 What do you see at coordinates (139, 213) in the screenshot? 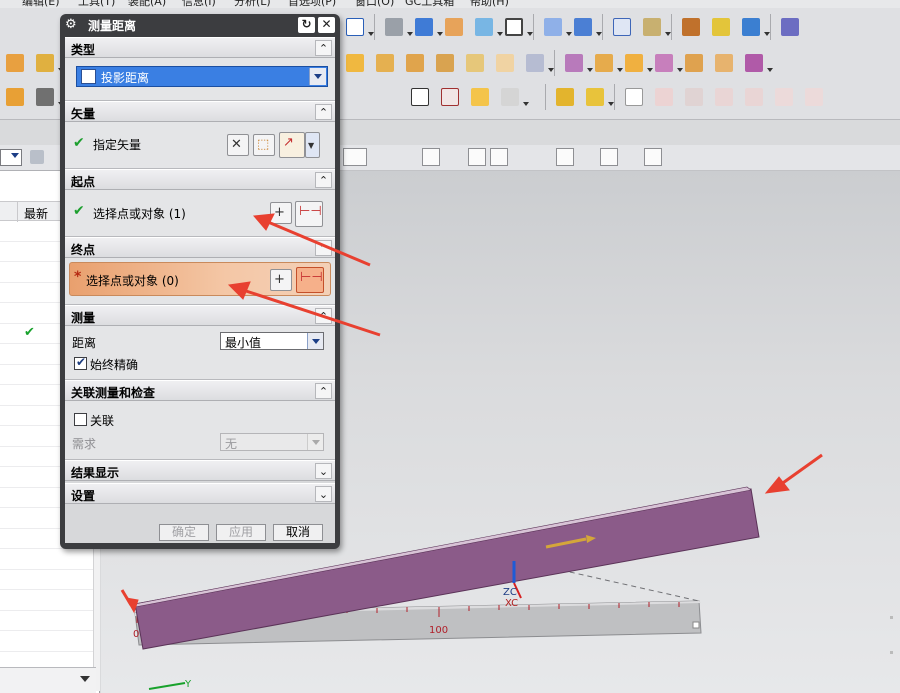
I see `start-select-label: 选择点或对象 (1)` at bounding box center [139, 213].